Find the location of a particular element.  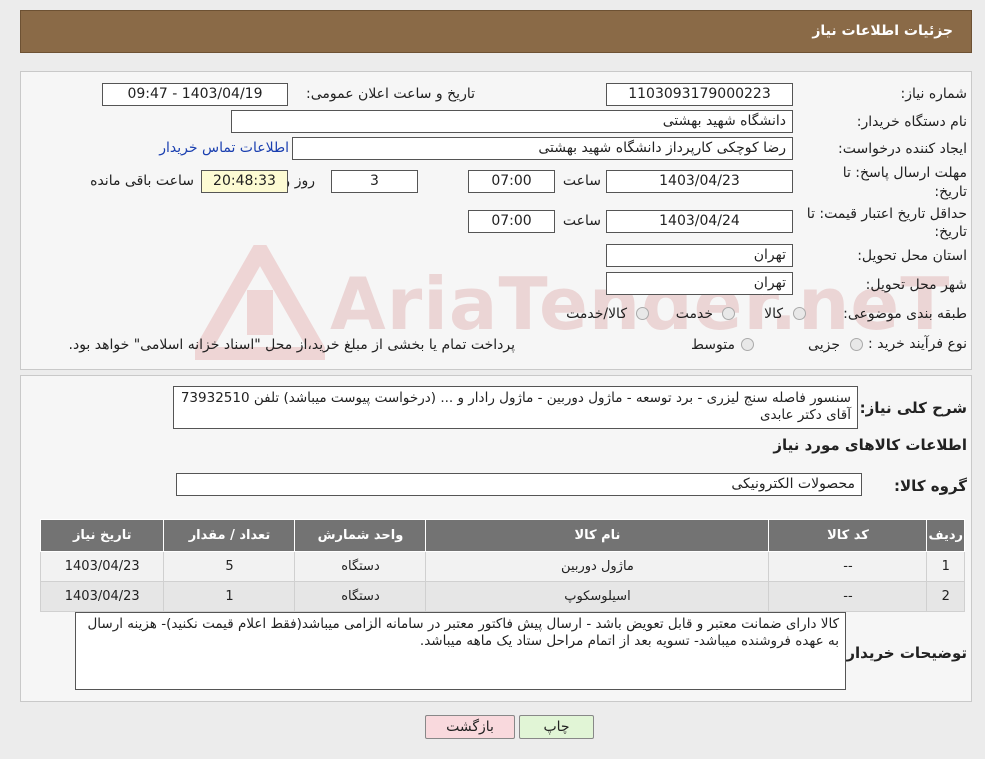

col-unit: واحد شمارش is located at coordinates (360, 535).